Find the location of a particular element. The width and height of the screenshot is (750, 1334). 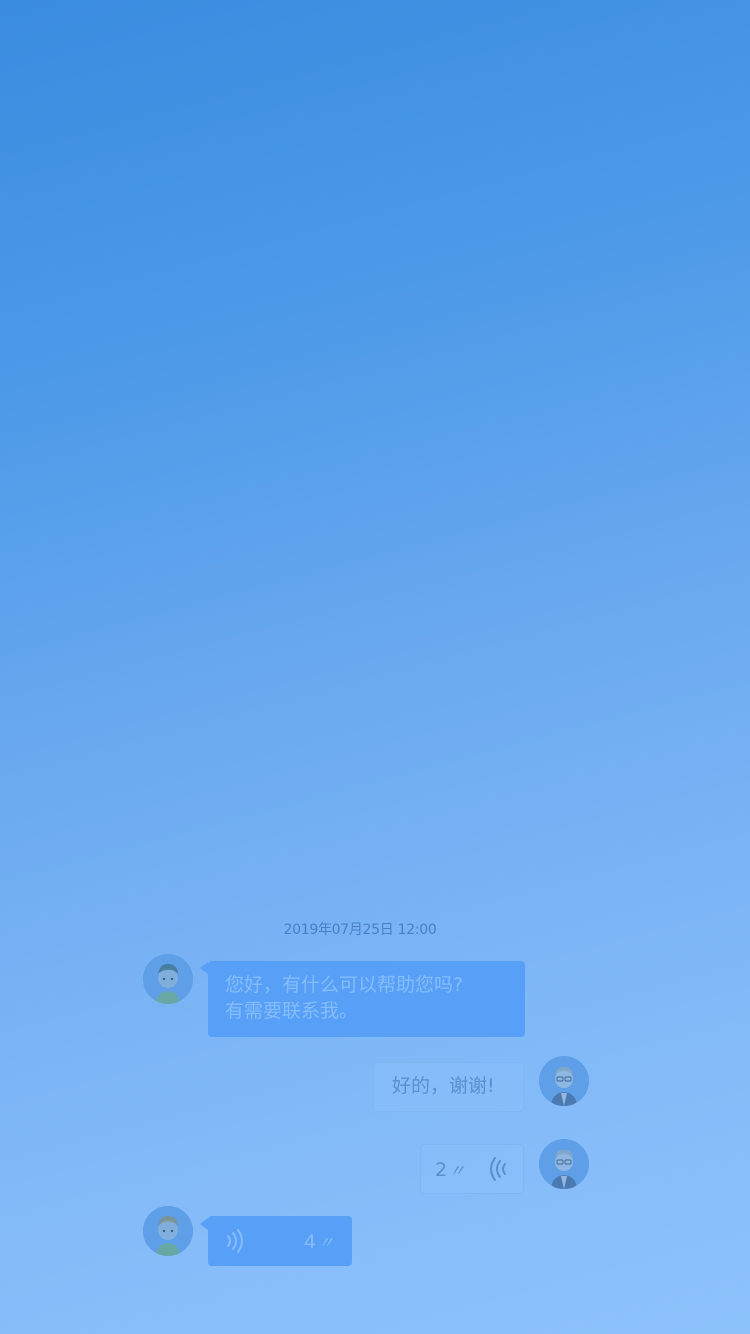

message-timestamp: 2019年07月25日 12:00 is located at coordinates (360, 930).